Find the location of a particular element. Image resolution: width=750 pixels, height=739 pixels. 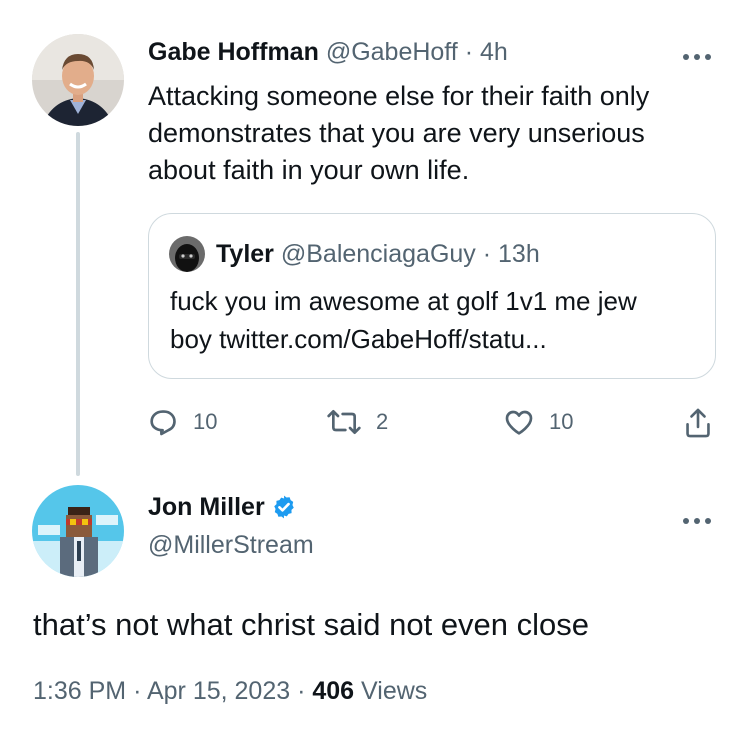

author-name: Gabe Hoffman is located at coordinates (233, 52).